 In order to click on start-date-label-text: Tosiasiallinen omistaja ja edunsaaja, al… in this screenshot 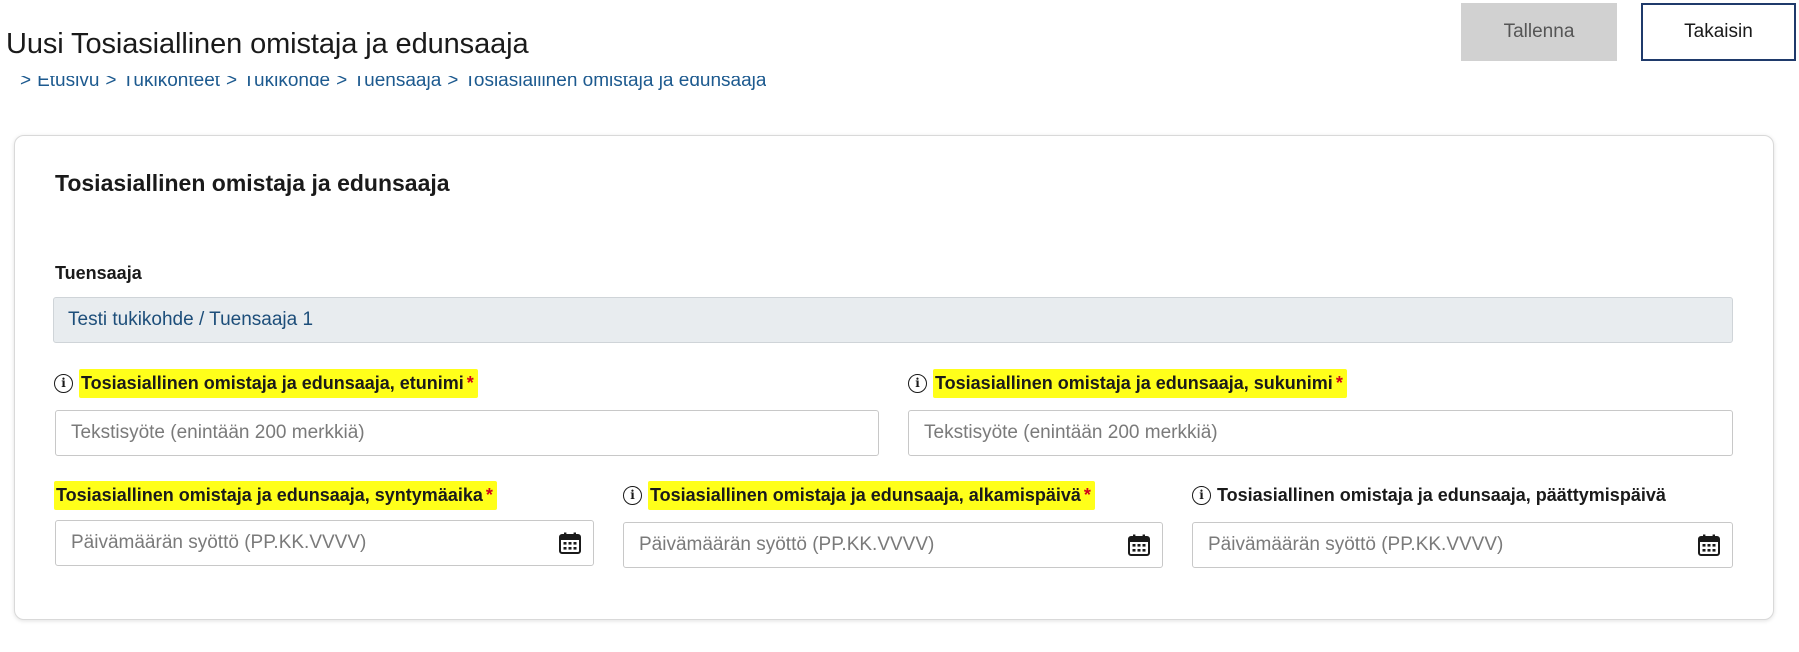, I will do `click(865, 494)`.